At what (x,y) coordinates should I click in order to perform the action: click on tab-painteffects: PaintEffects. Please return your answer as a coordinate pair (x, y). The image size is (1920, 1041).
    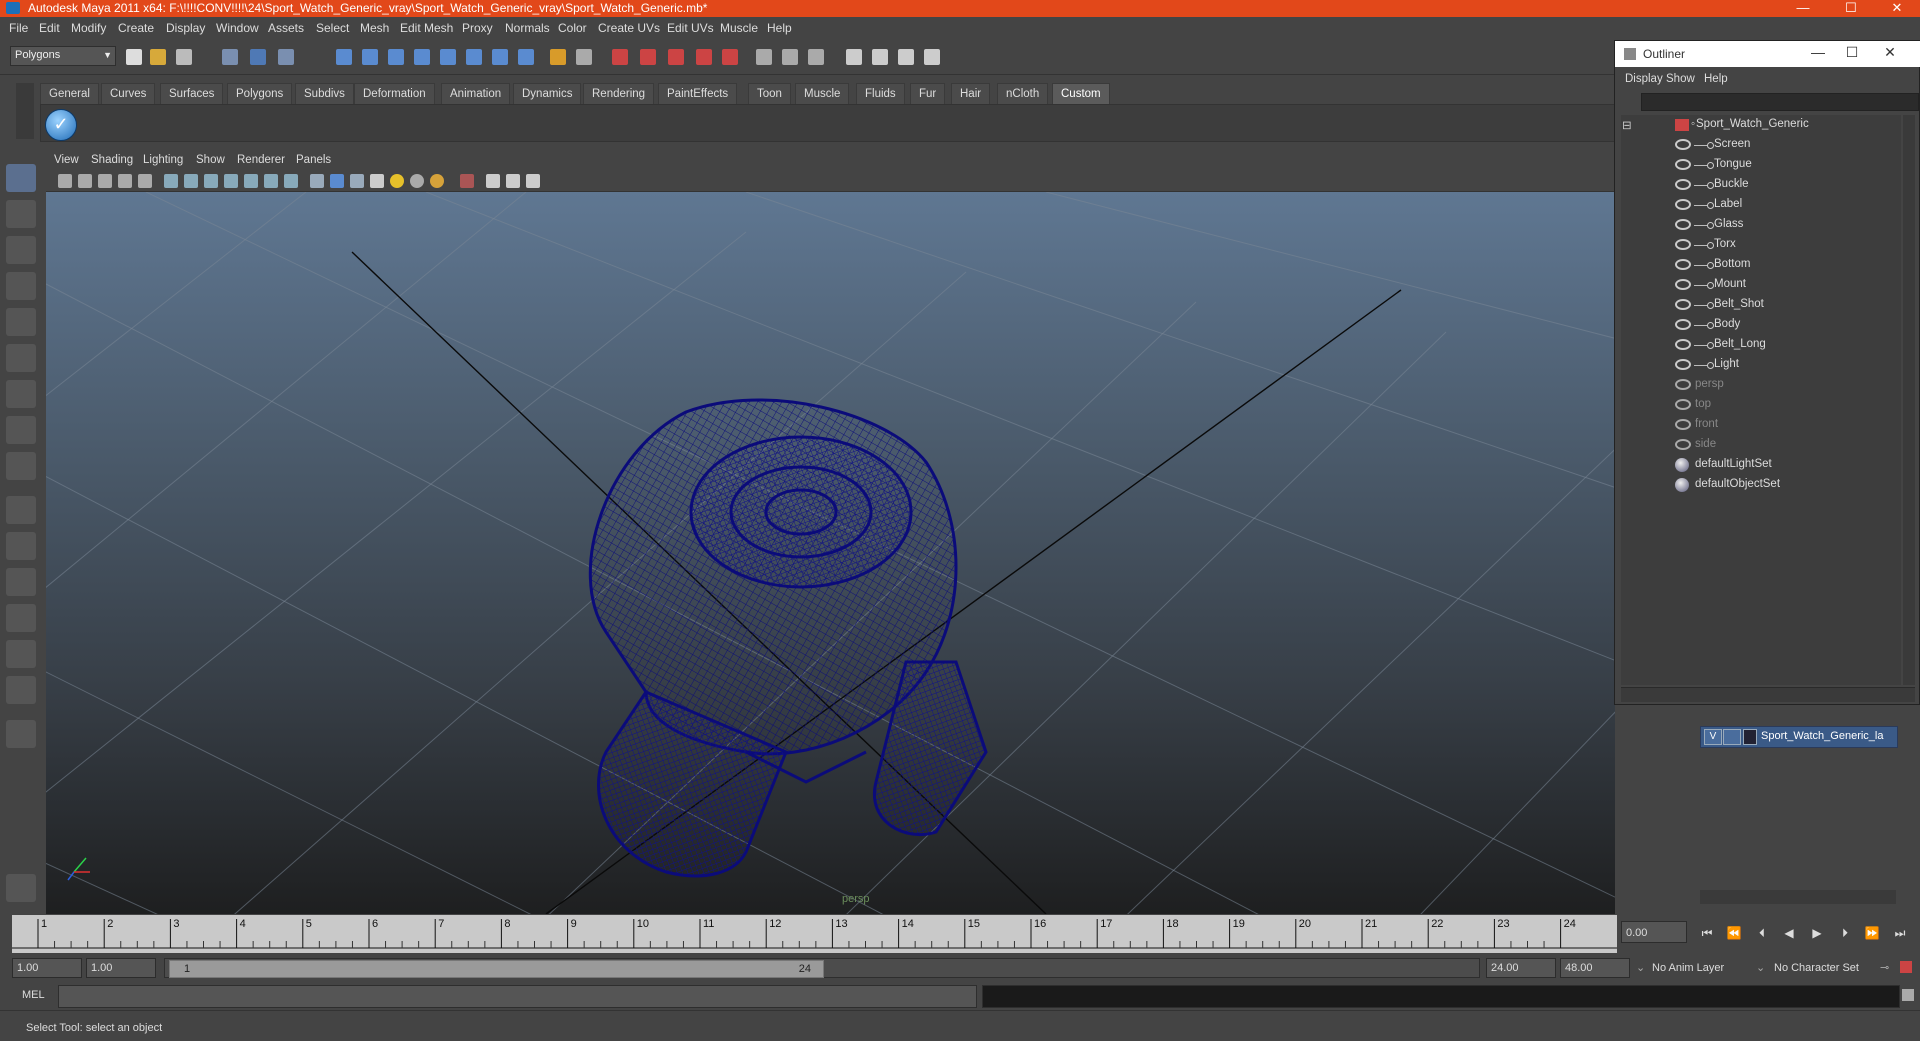
    Looking at the image, I should click on (698, 94).